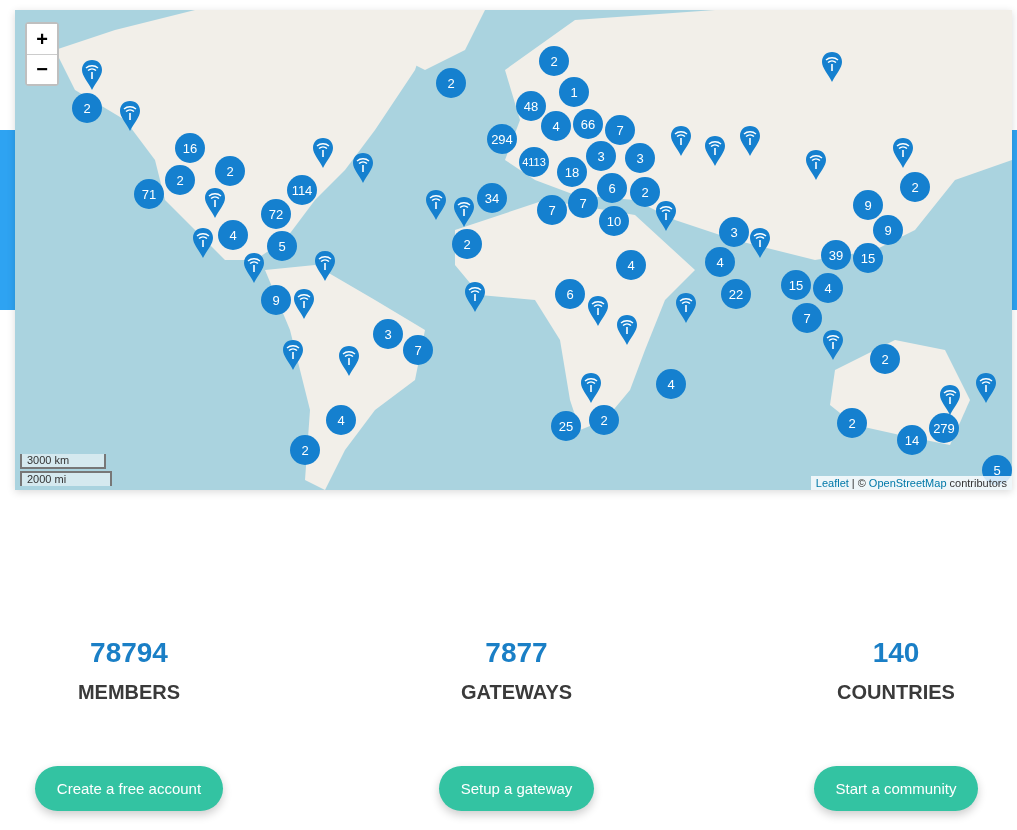  What do you see at coordinates (566, 426) in the screenshot?
I see `cluster-marker: 25` at bounding box center [566, 426].